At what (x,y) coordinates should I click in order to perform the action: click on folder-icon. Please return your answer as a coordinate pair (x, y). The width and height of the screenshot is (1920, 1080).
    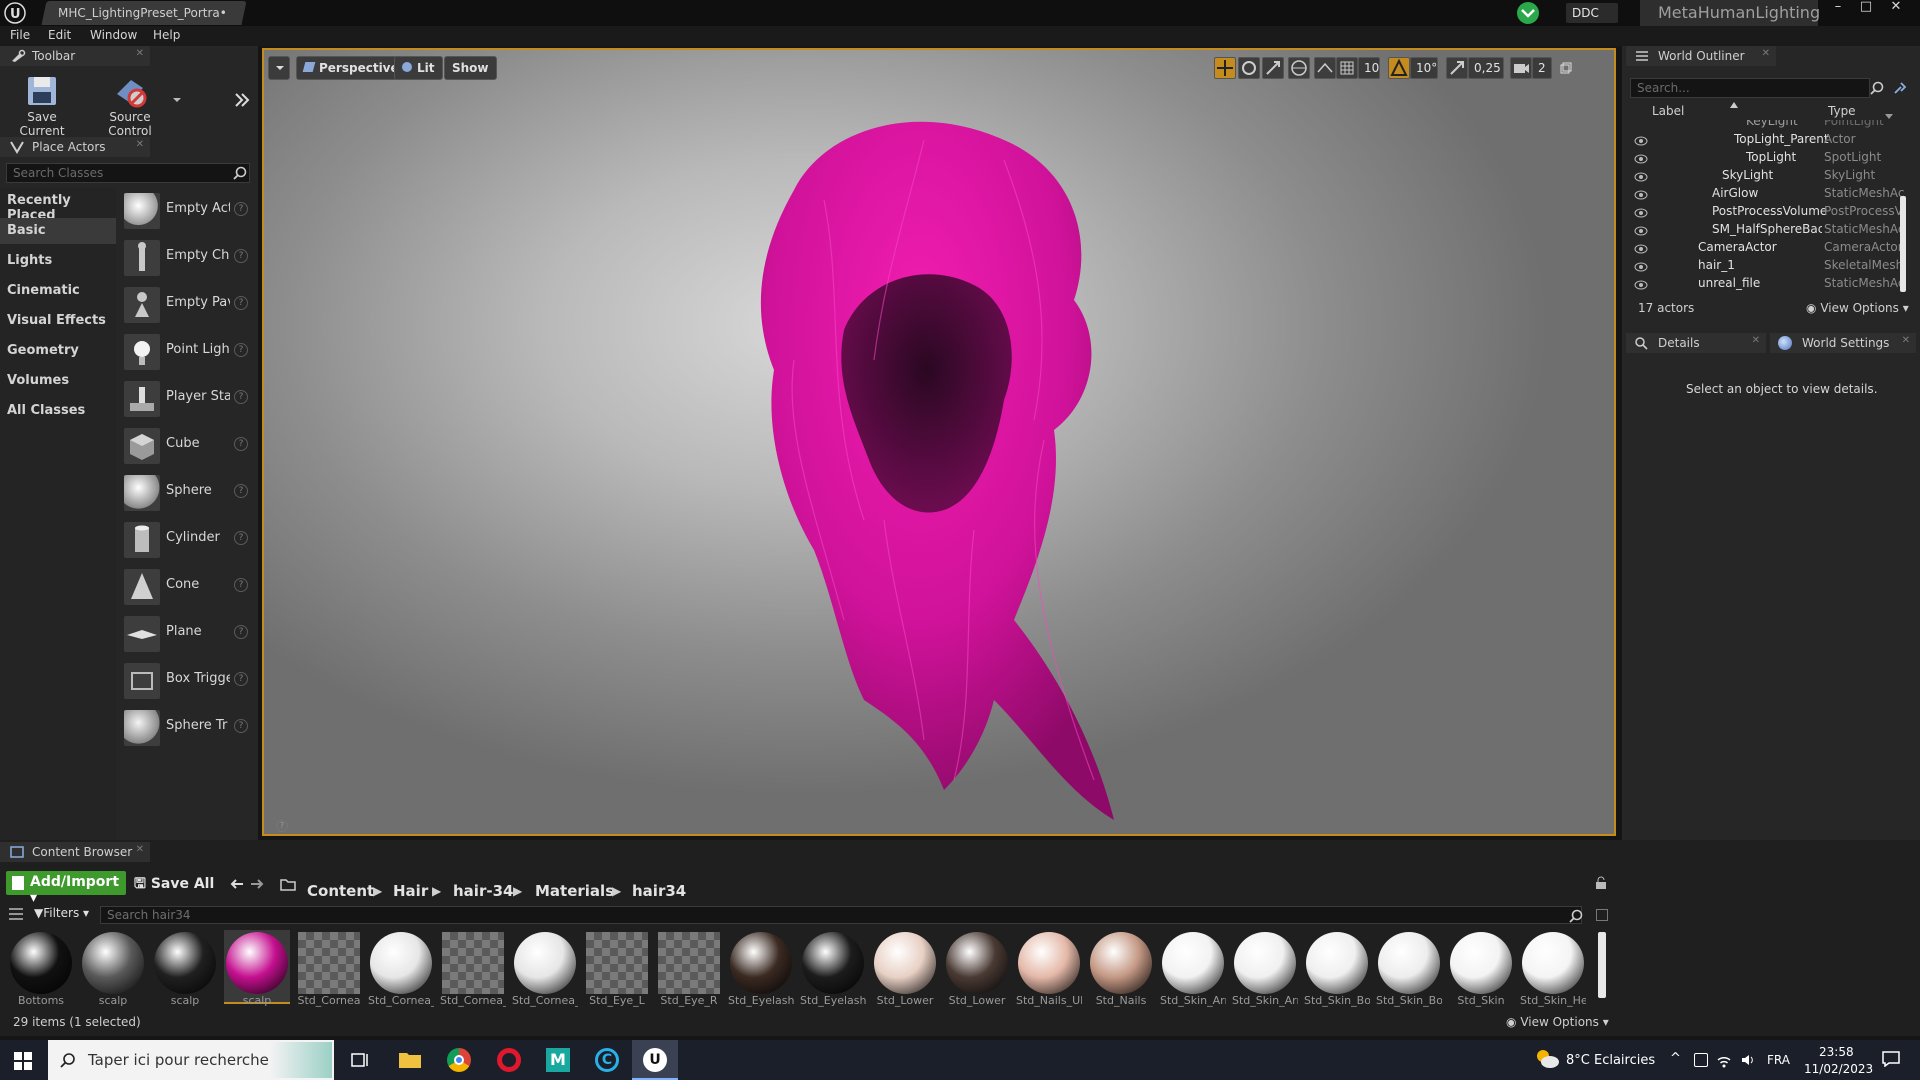
    Looking at the image, I should click on (288, 884).